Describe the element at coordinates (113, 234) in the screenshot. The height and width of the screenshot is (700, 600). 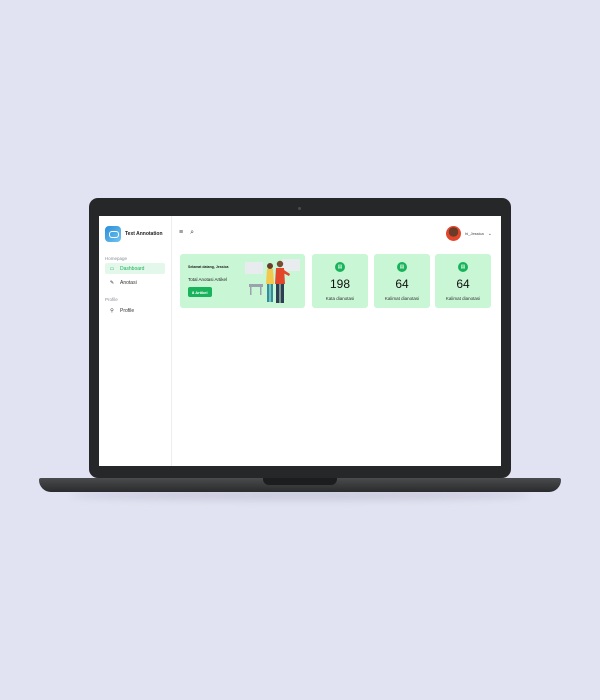
I see `app-logo-icon` at that location.